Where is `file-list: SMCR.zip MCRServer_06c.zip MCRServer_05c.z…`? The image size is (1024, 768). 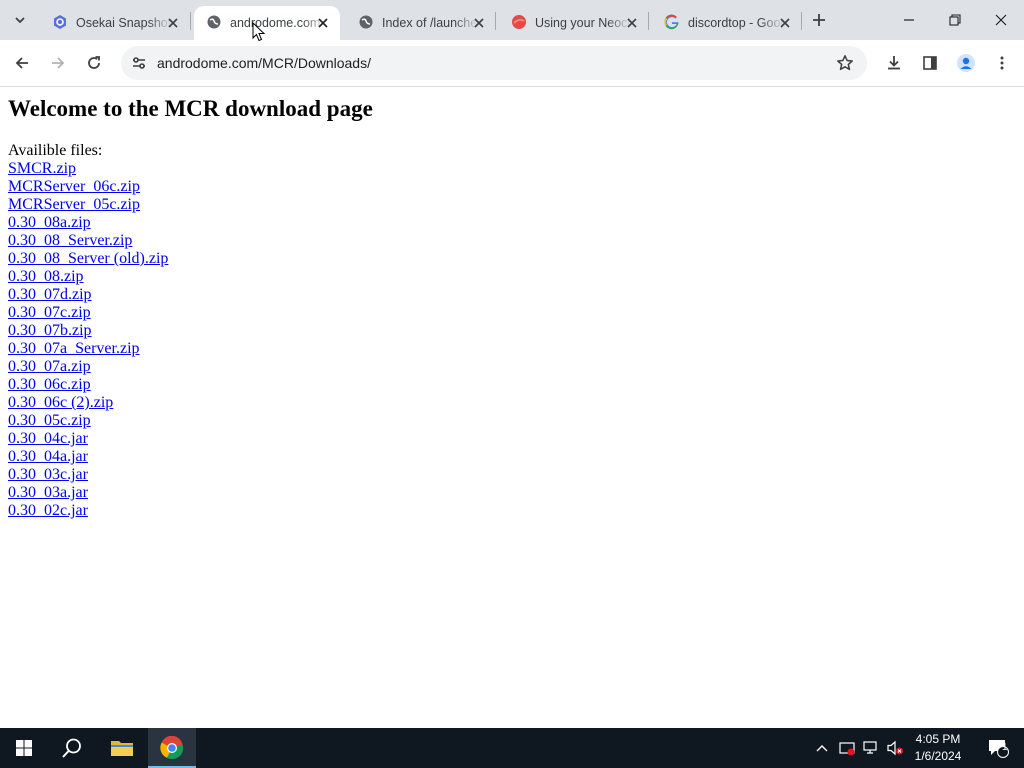 file-list: SMCR.zip MCRServer_06c.zip MCRServer_05c.z… is located at coordinates (88, 340).